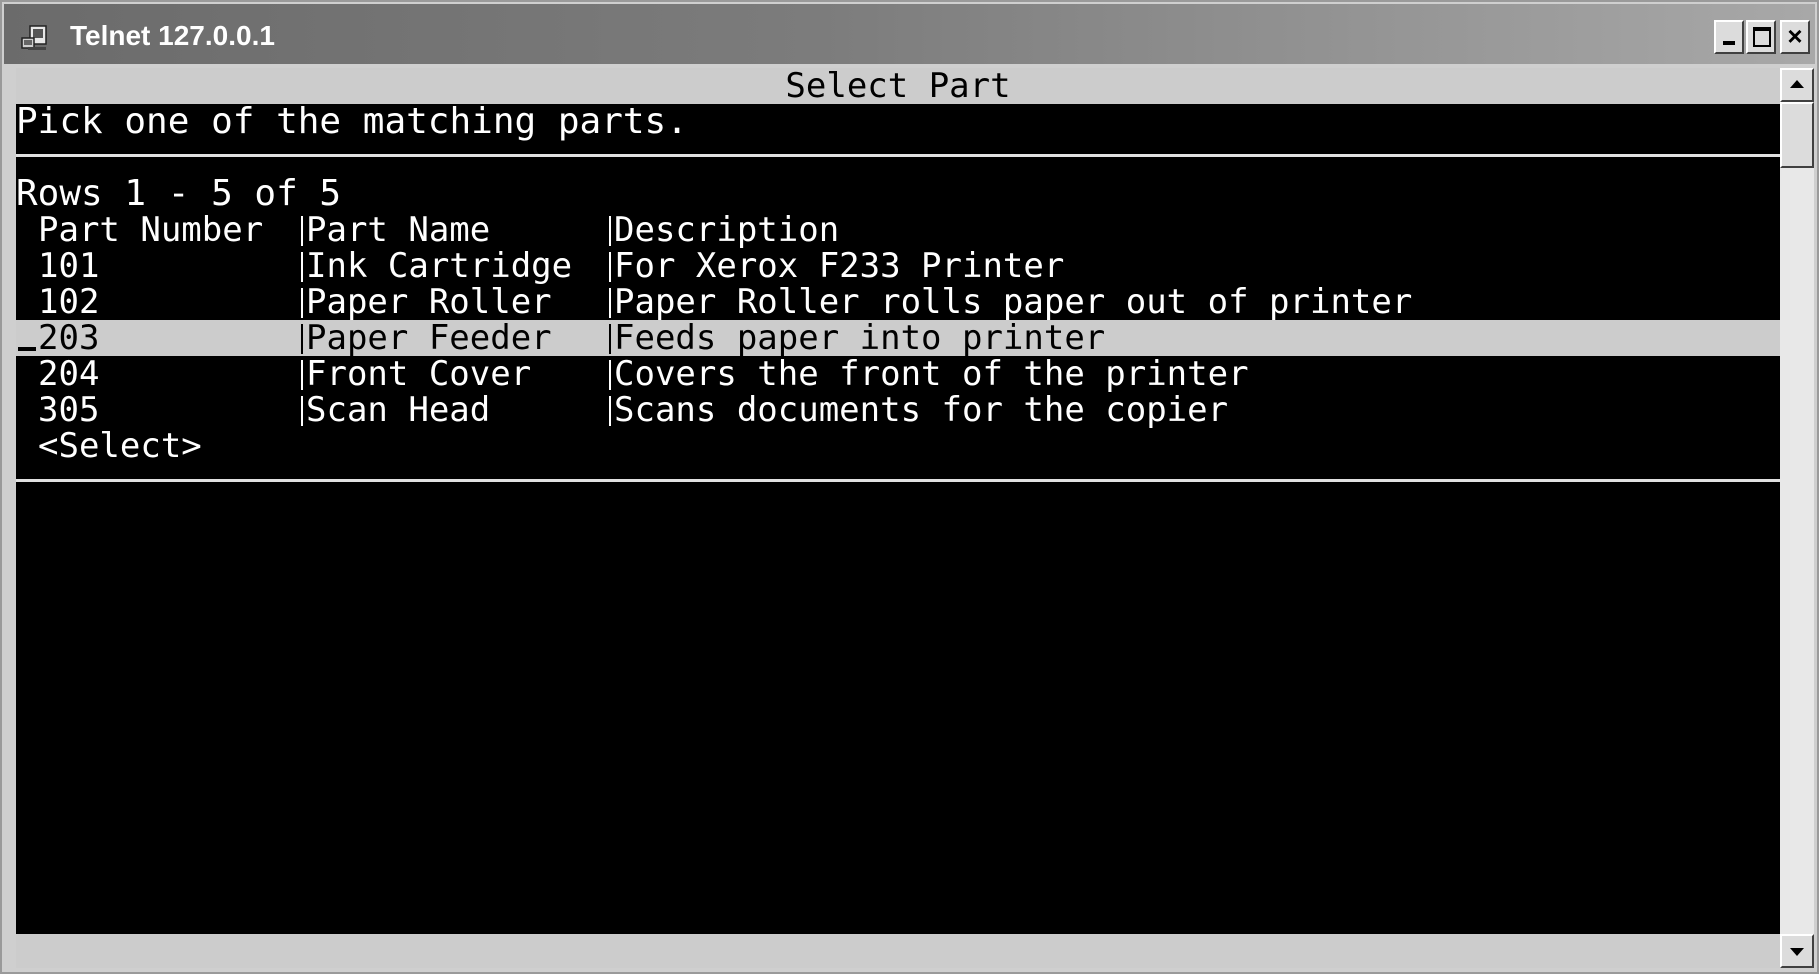 The image size is (1819, 974). I want to click on description-cell: Paper Roller rolls paper out of printer, so click(1013, 302).